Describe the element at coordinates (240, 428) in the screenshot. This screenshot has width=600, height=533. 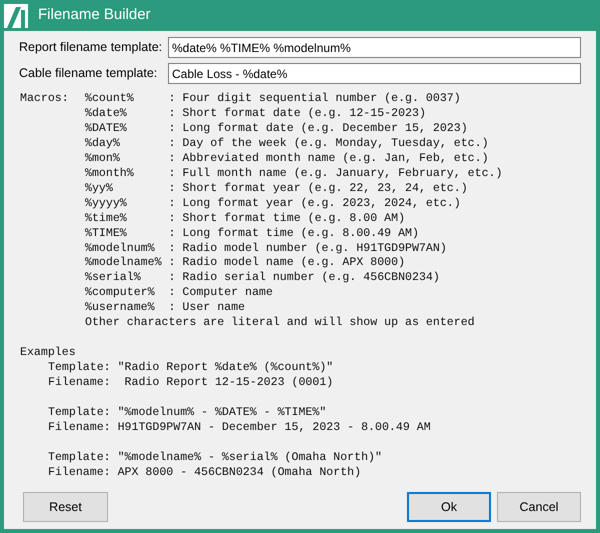
I see `example-filename: Filename: H91TGD9PW7AN - December 15, 2023 - 8.00.49 AM` at that location.